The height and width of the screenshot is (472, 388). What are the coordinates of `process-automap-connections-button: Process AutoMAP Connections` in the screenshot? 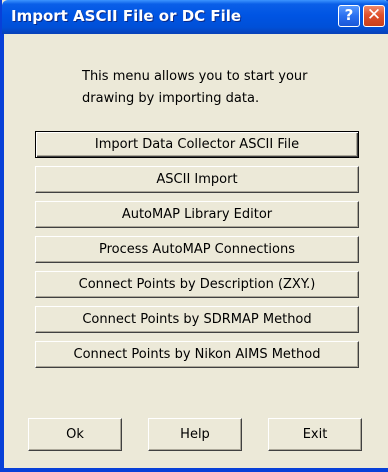 It's located at (197, 249).